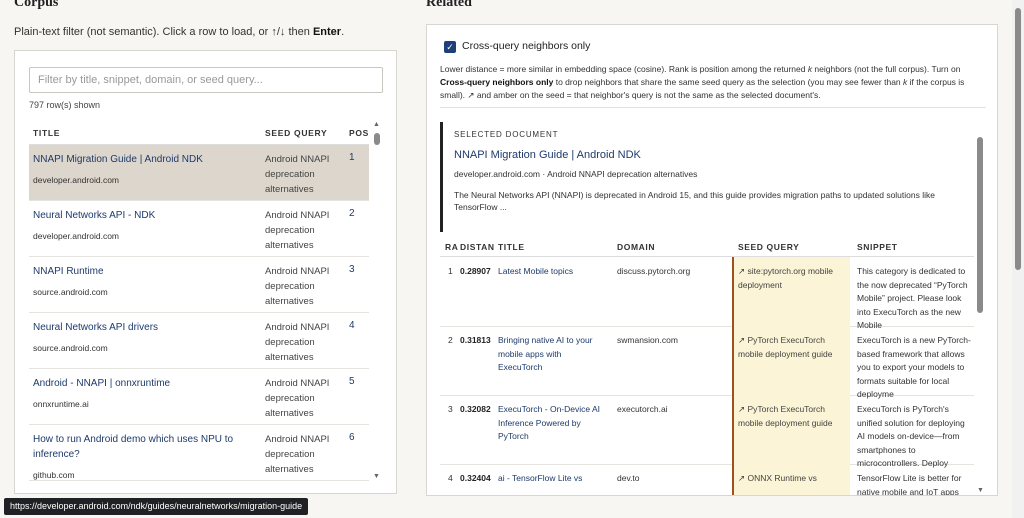 This screenshot has height=518, width=1024. Describe the element at coordinates (475, 478) in the screenshot. I see `row-distance: 0.32404` at that location.